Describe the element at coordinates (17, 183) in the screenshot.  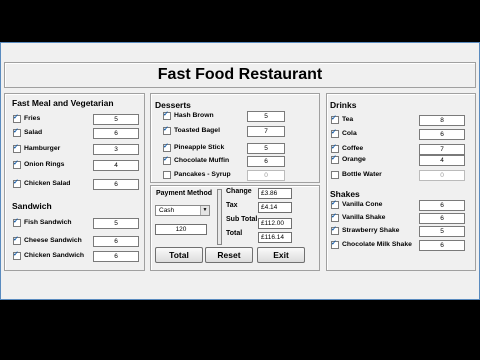
I see `chicken-salad-checkbox` at that location.